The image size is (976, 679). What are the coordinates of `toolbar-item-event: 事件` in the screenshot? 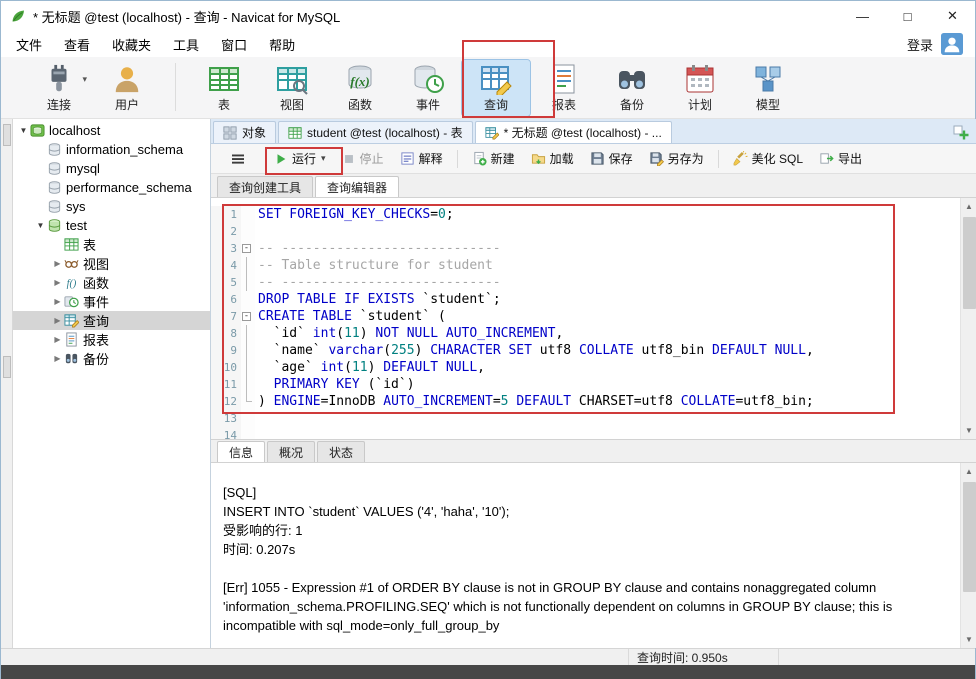 It's located at (428, 88).